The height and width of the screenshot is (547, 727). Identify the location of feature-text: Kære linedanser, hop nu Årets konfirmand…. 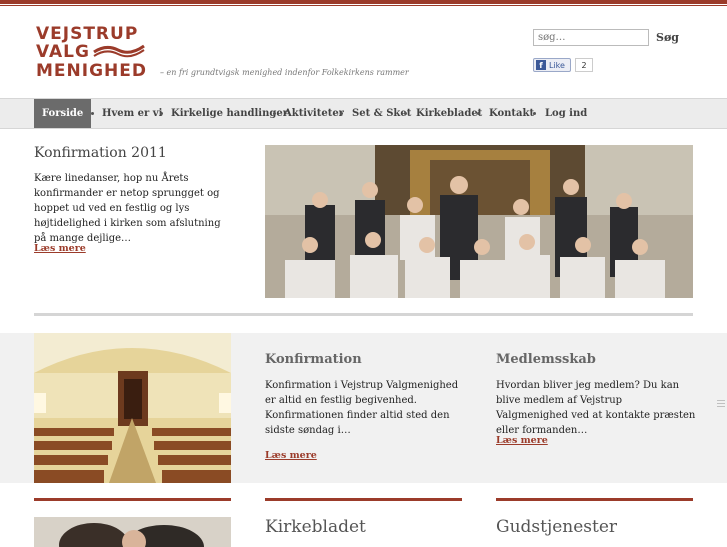
(127, 208).